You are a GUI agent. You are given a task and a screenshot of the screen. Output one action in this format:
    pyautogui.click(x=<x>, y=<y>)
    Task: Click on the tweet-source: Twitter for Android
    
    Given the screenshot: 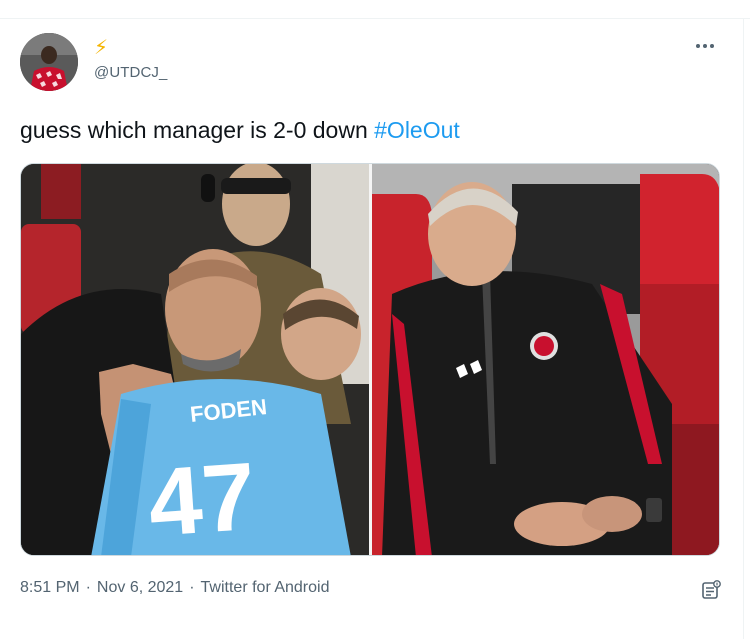 What is the action you would take?
    pyautogui.click(x=265, y=588)
    